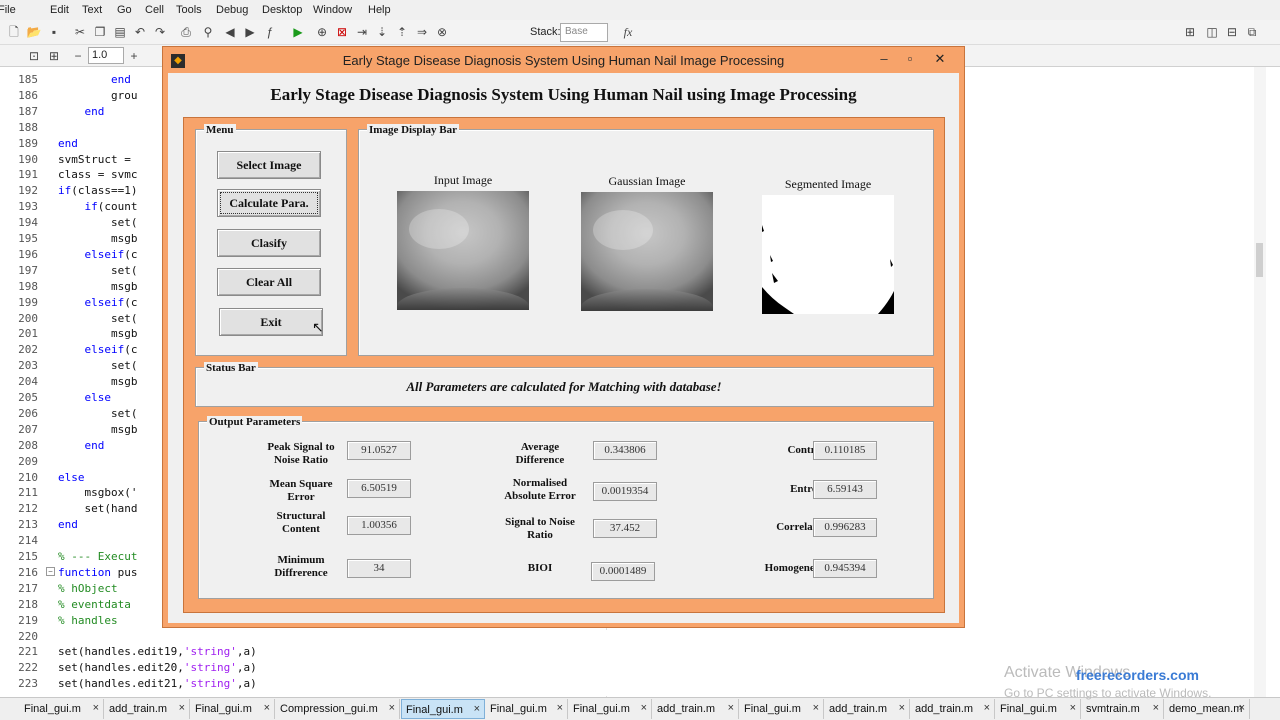 The height and width of the screenshot is (720, 1280). Describe the element at coordinates (884, 59) in the screenshot. I see `minimize-icon: ‒` at that location.